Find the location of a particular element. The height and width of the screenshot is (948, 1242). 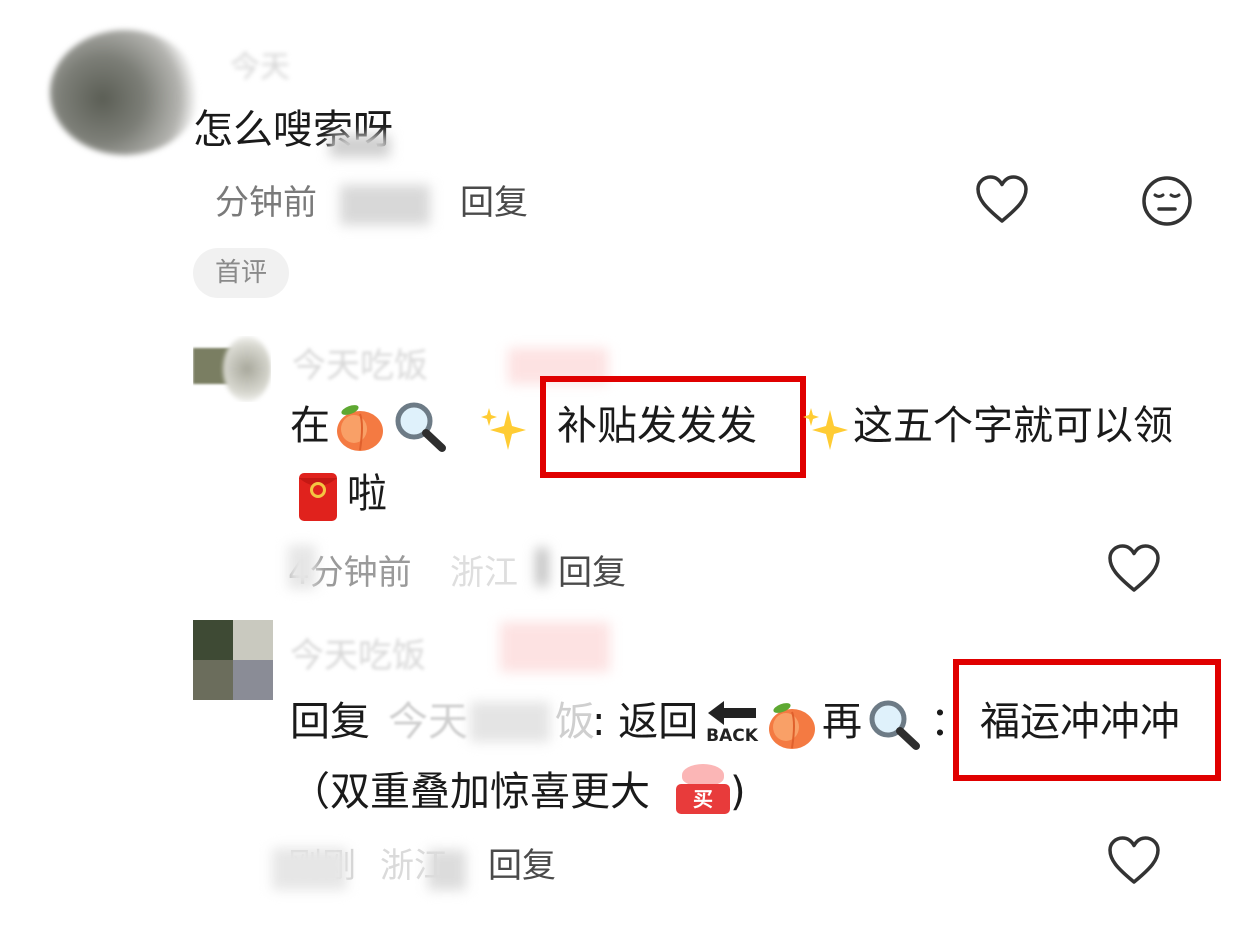

comment-text-again: 再 is located at coordinates (842, 722).